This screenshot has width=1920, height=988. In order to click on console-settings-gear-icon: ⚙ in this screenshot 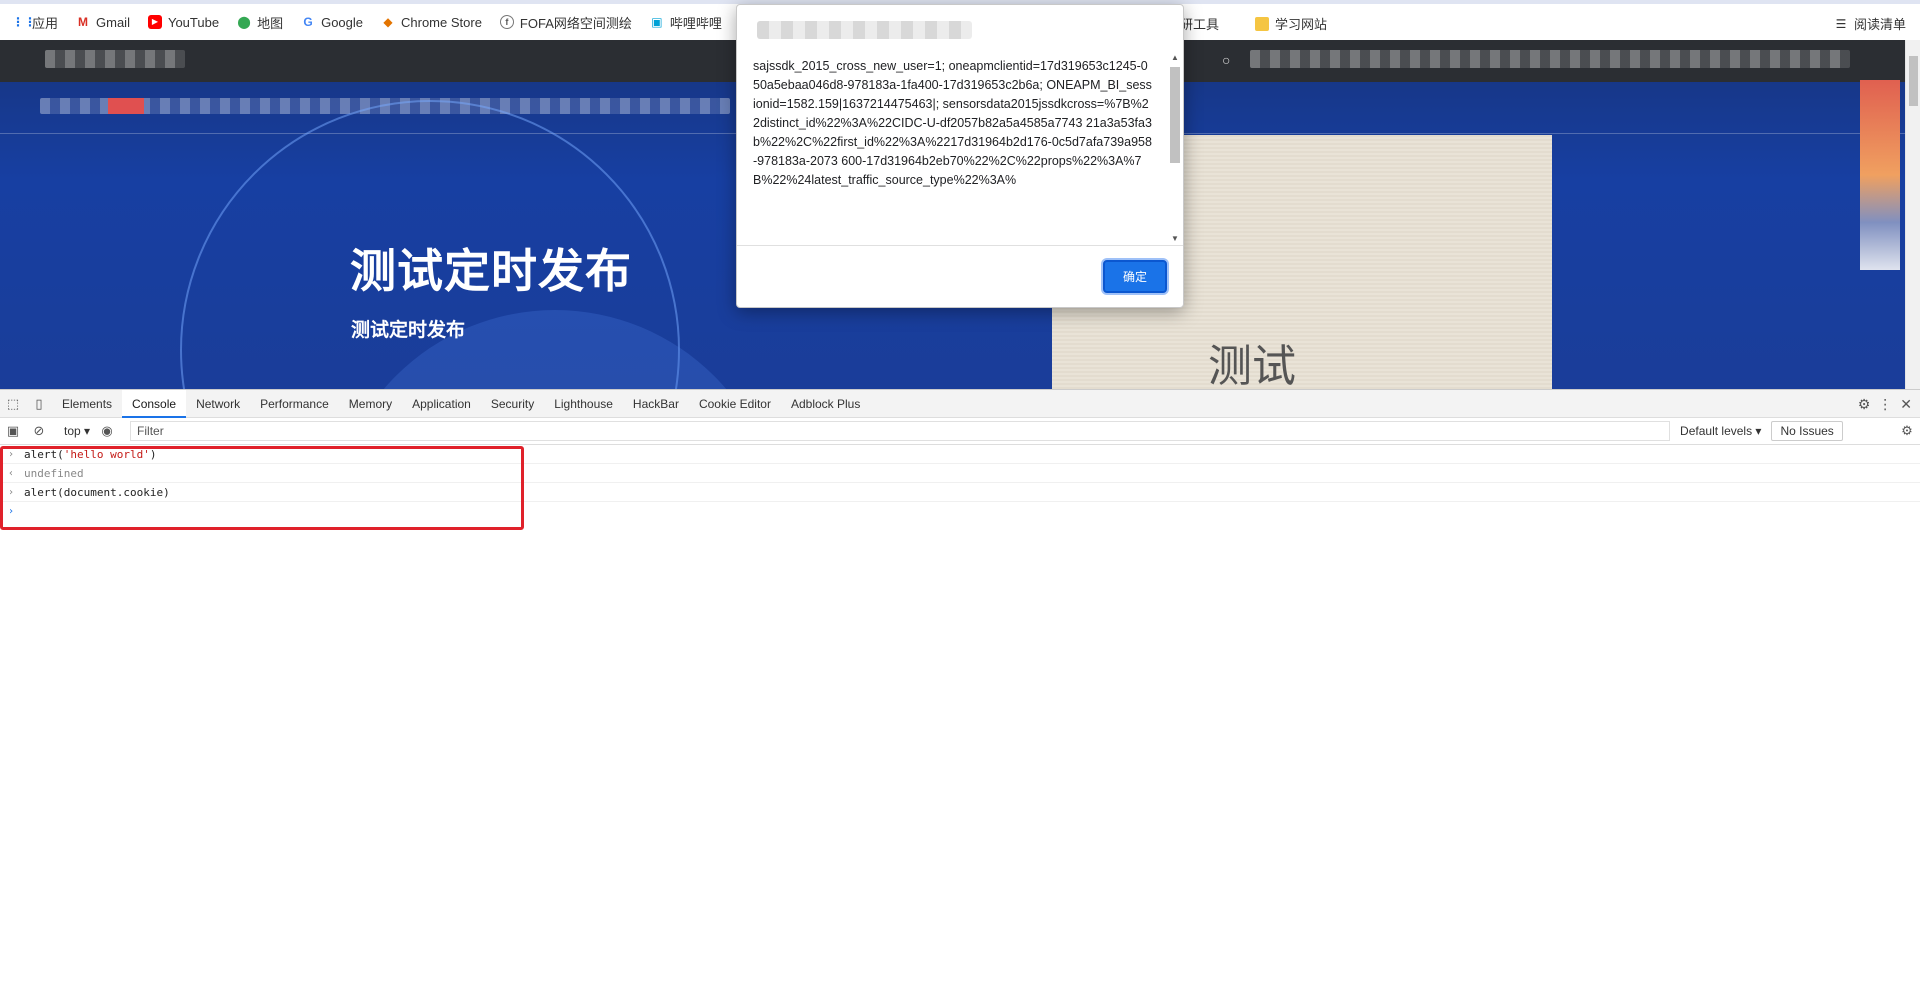, I will do `click(1907, 431)`.